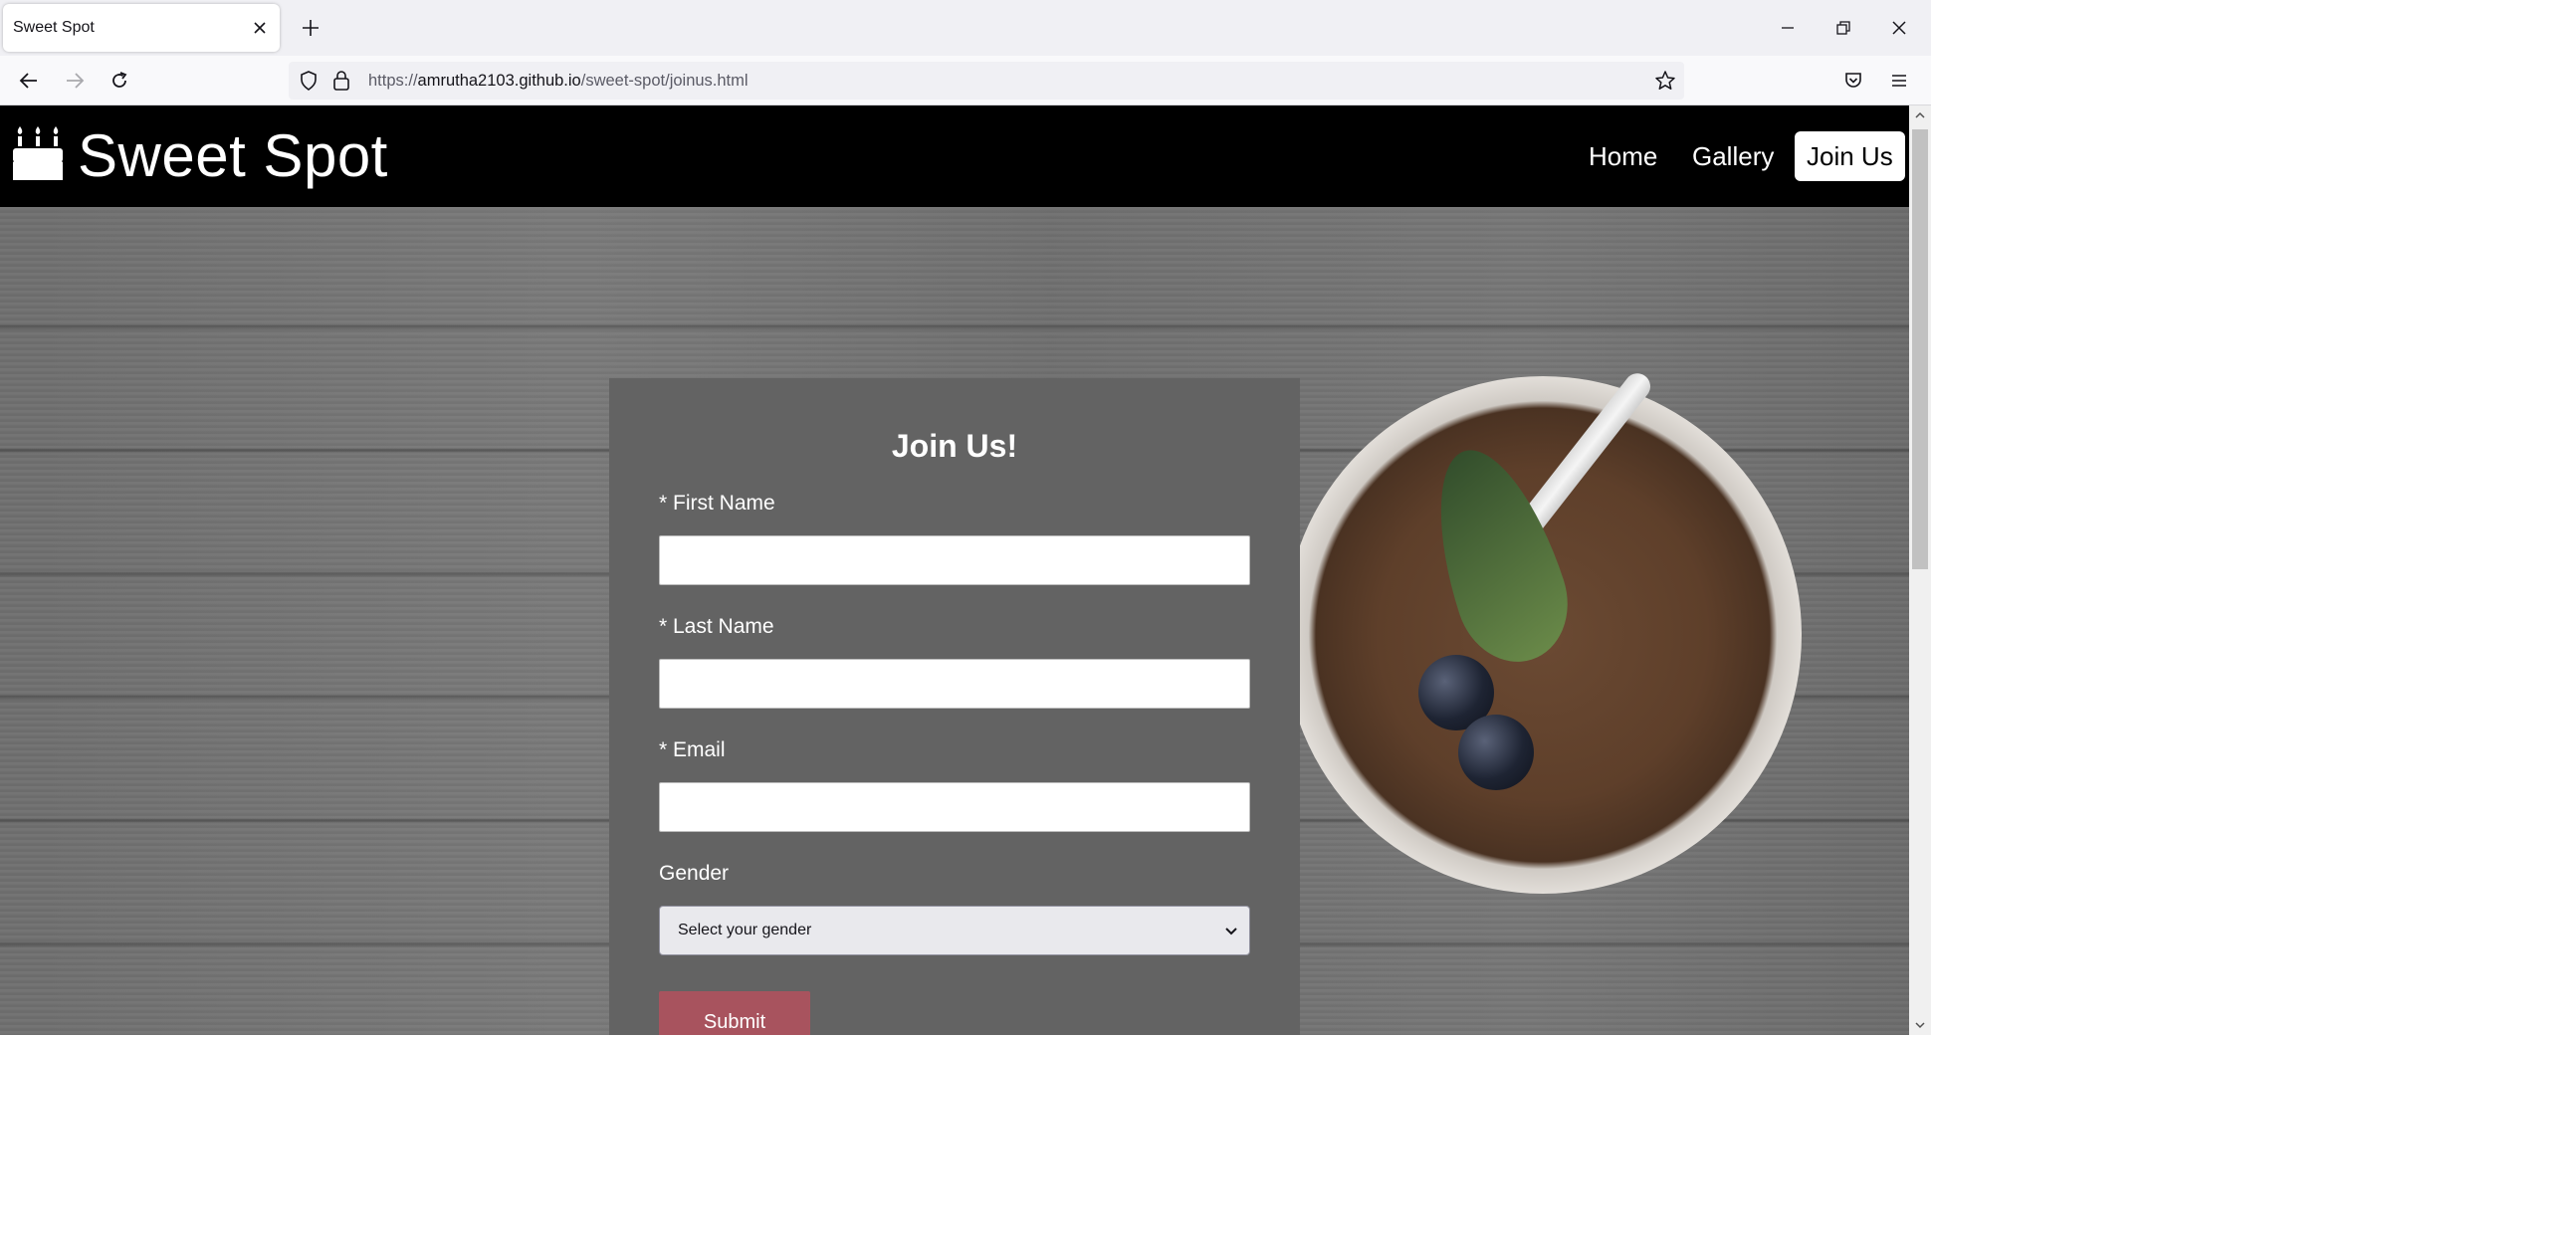 This screenshot has width=2576, height=1244. Describe the element at coordinates (341, 84) in the screenshot. I see `lock-icon` at that location.